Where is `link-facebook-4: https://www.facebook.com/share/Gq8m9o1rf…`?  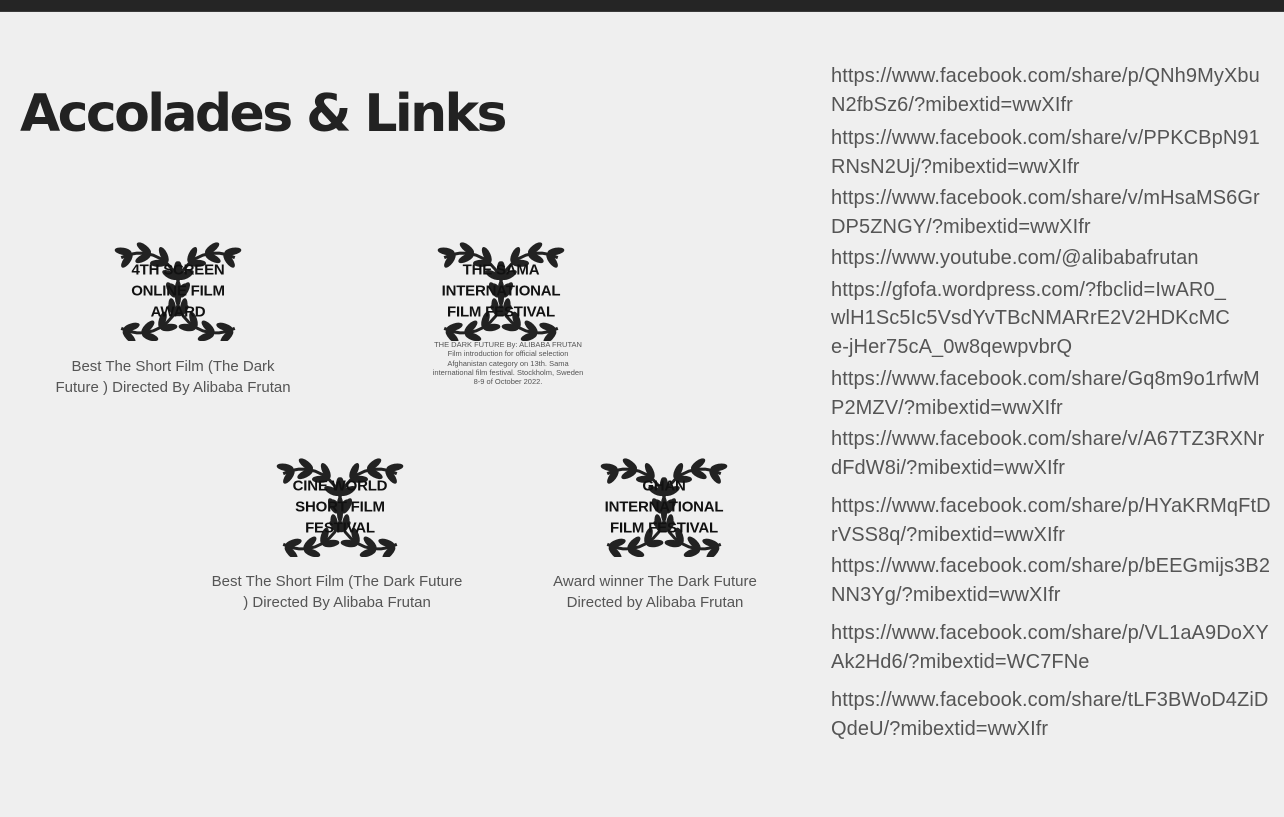 link-facebook-4: https://www.facebook.com/share/Gq8m9o1rf… is located at coordinates (1051, 393).